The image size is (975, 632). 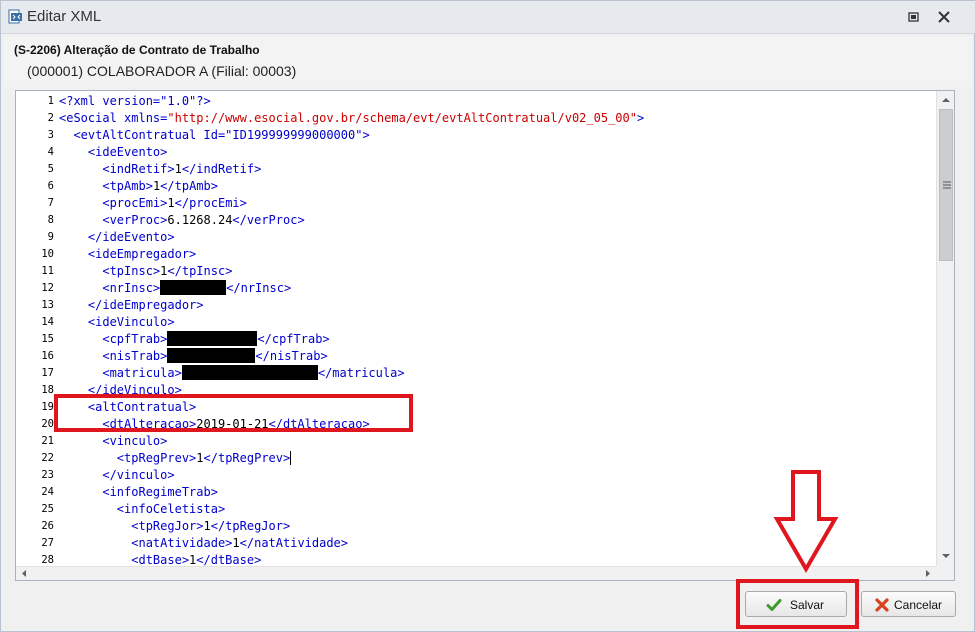 I want to click on down-arrow-annotation-icon, so click(x=806, y=521).